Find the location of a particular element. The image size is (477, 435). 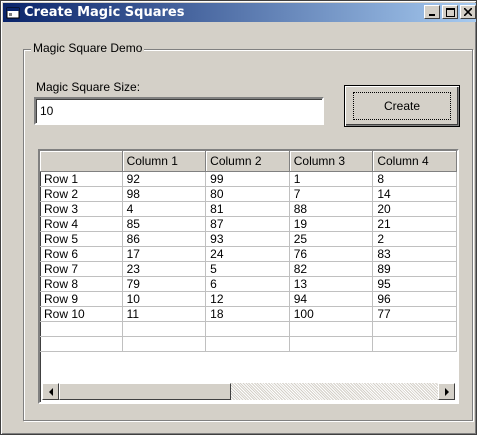

row-label: Row 7 is located at coordinates (81, 269).